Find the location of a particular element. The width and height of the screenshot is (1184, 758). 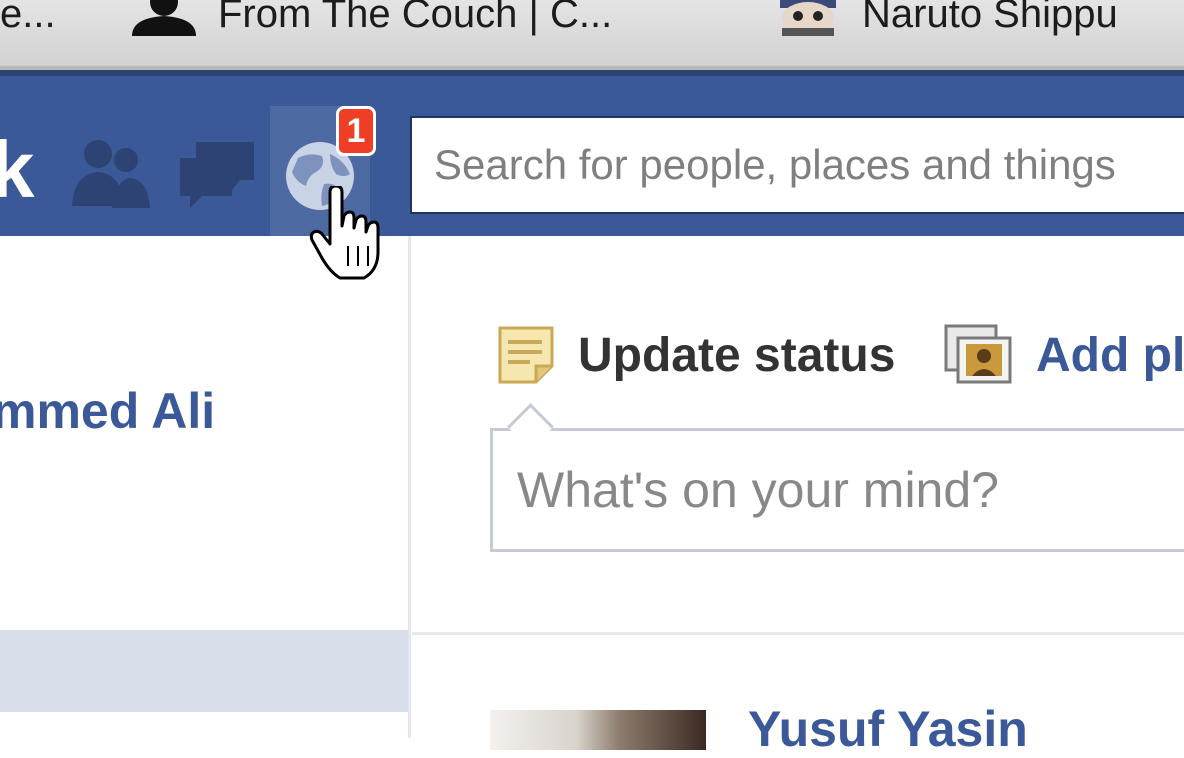

update-status-tab: Update status is located at coordinates (695, 355).